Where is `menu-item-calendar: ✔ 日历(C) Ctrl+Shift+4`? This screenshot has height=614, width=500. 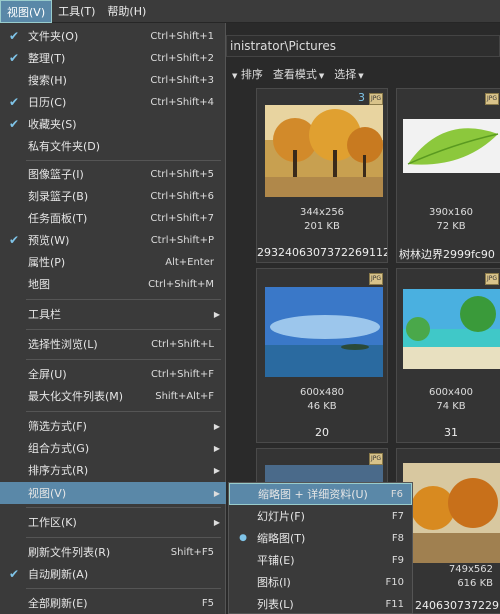
menu-item-calendar: ✔ 日历(C) Ctrl+Shift+4 is located at coordinates (113, 102).